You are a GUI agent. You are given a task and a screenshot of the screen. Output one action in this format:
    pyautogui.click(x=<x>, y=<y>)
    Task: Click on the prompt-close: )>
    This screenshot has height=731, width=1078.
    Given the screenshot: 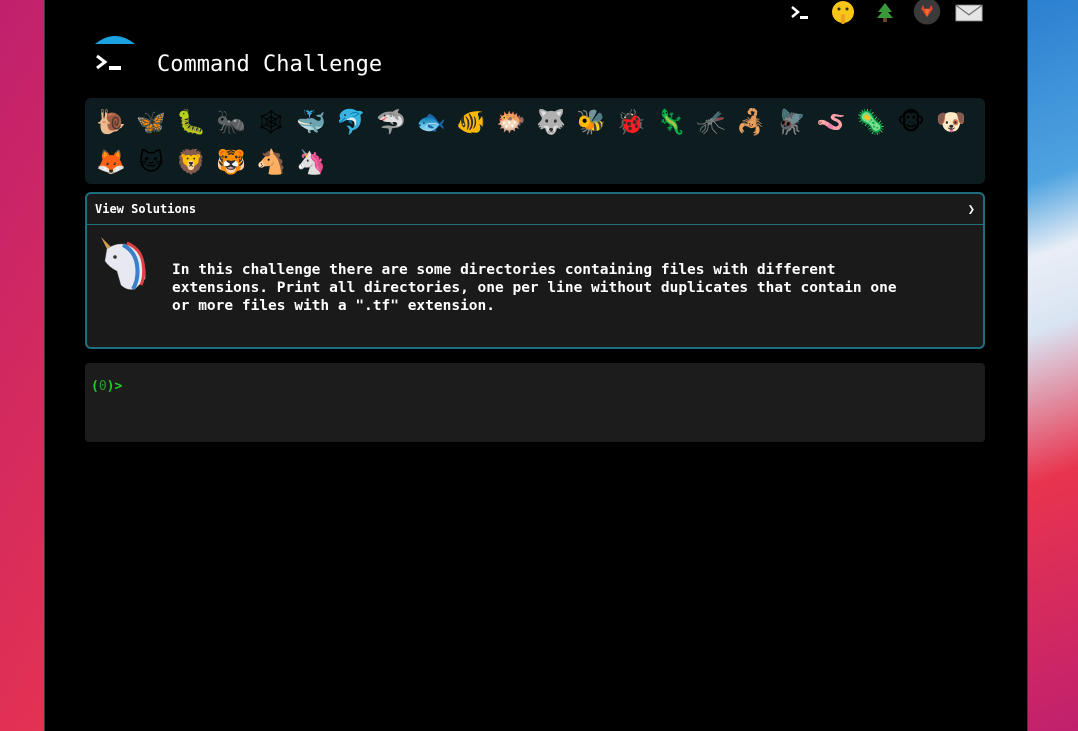 What is the action you would take?
    pyautogui.click(x=114, y=386)
    